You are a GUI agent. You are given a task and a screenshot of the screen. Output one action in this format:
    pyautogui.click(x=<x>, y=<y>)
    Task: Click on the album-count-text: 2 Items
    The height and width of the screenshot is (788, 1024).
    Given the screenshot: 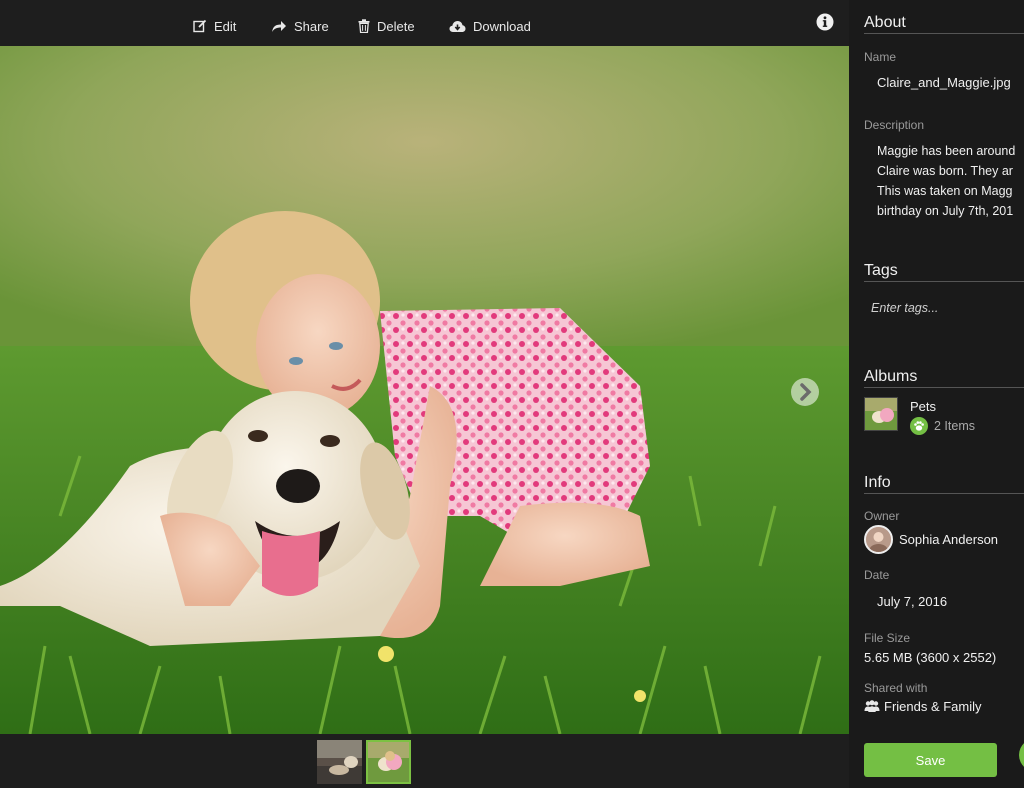 What is the action you would take?
    pyautogui.click(x=954, y=426)
    